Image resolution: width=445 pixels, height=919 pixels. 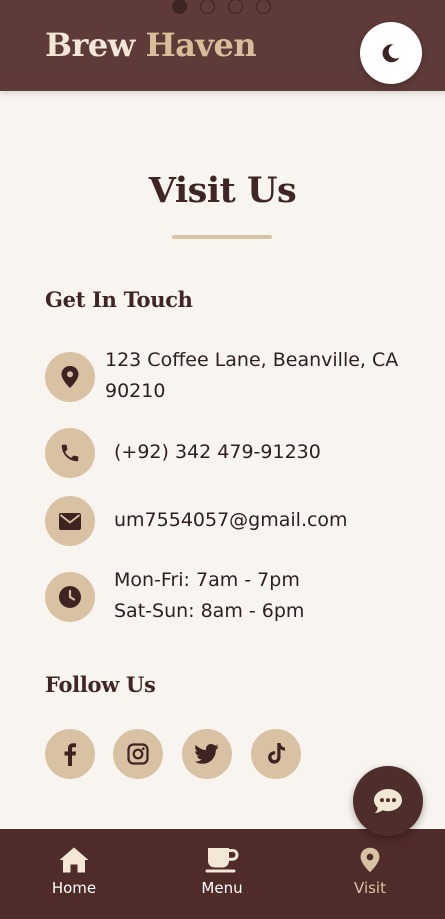 What do you see at coordinates (222, 190) in the screenshot?
I see `page-title: Visit Us` at bounding box center [222, 190].